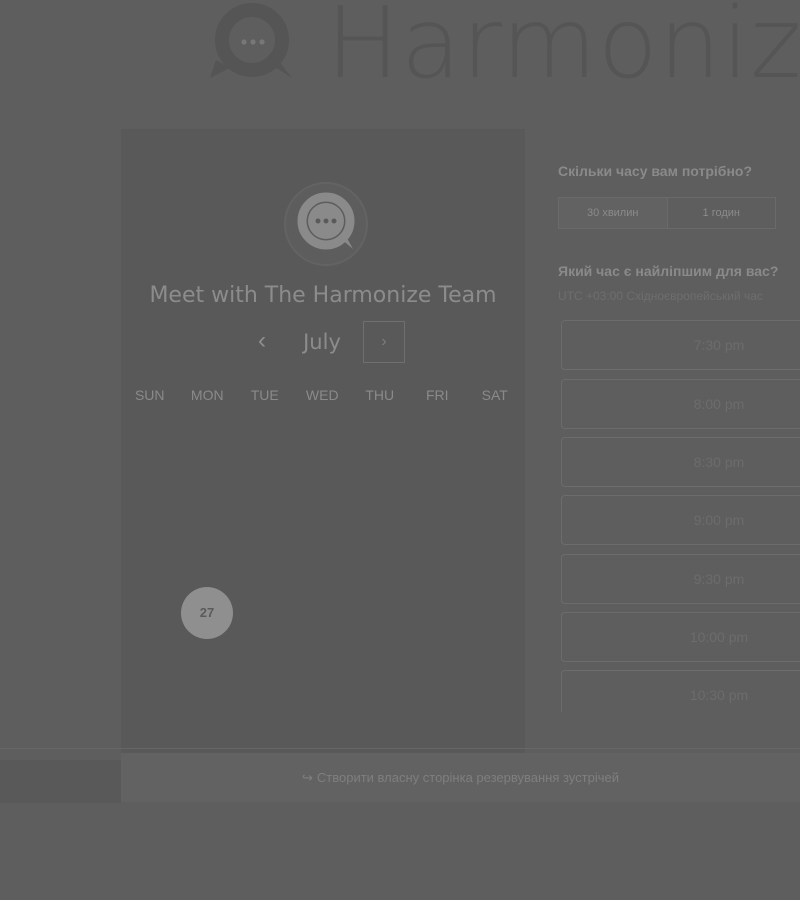 The width and height of the screenshot is (800, 900). I want to click on next-month-button: ›, so click(384, 342).